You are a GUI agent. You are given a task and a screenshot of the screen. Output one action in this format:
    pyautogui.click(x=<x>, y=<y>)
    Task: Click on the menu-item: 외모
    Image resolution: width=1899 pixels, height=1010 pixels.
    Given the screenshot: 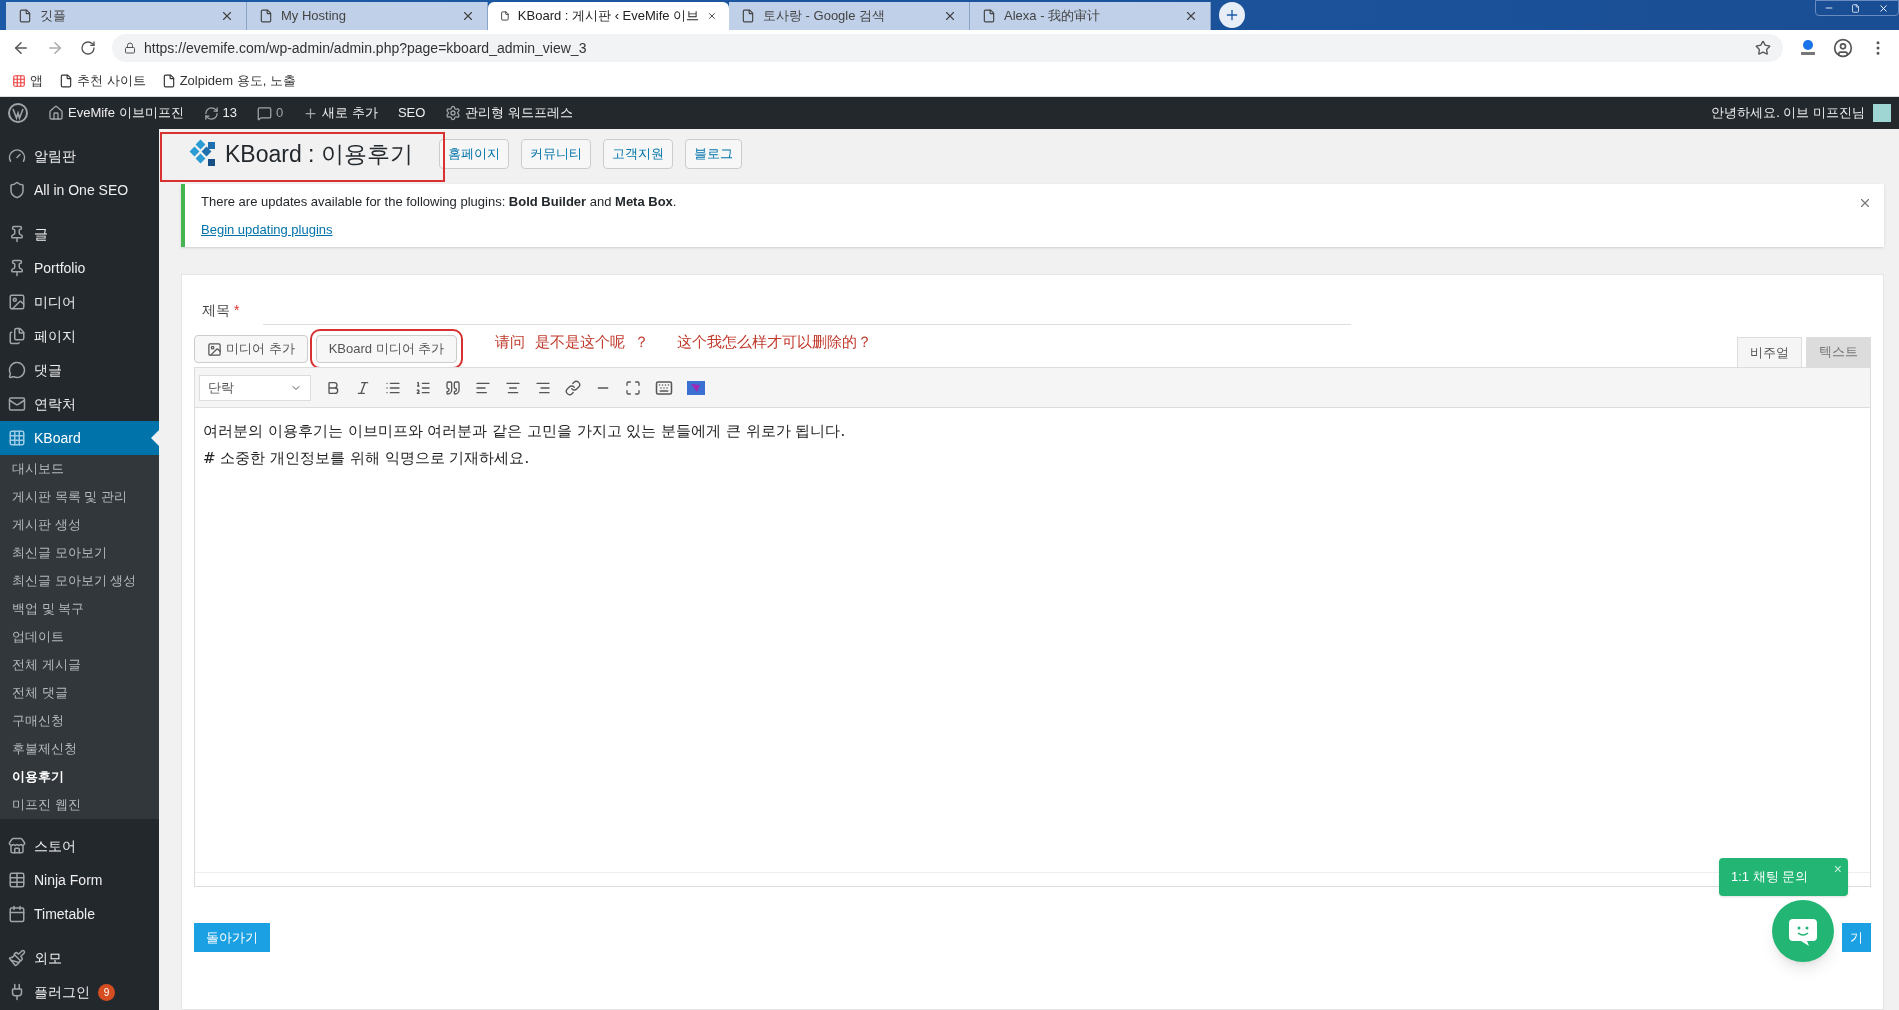 What is the action you would take?
    pyautogui.click(x=79, y=958)
    